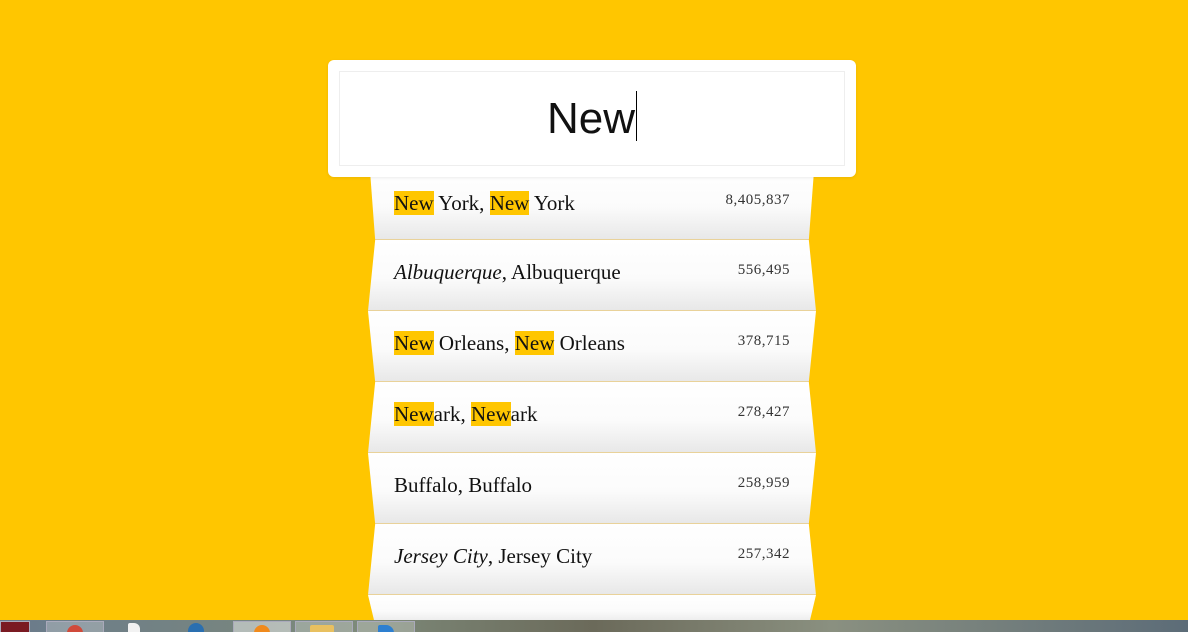  I want to click on suggestion-population: 556,495, so click(763, 270).